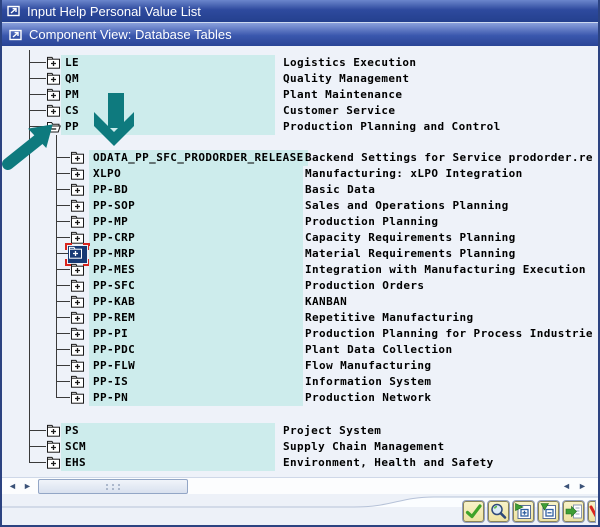 The width and height of the screenshot is (600, 527). What do you see at coordinates (168, 95) in the screenshot?
I see `node-label-pm: PM` at bounding box center [168, 95].